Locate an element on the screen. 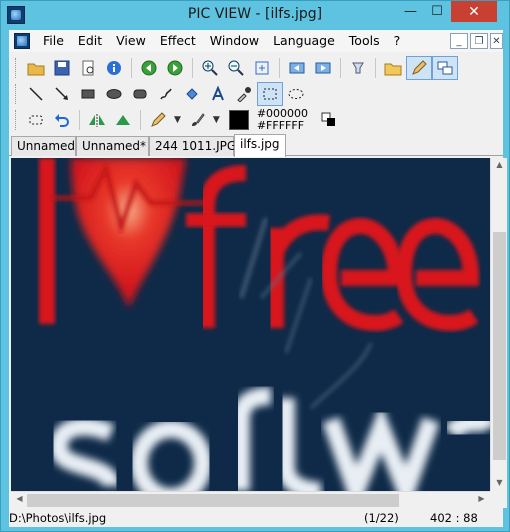 The height and width of the screenshot is (532, 510). scroll-down-arrow-icon: ▼ is located at coordinates (499, 482).